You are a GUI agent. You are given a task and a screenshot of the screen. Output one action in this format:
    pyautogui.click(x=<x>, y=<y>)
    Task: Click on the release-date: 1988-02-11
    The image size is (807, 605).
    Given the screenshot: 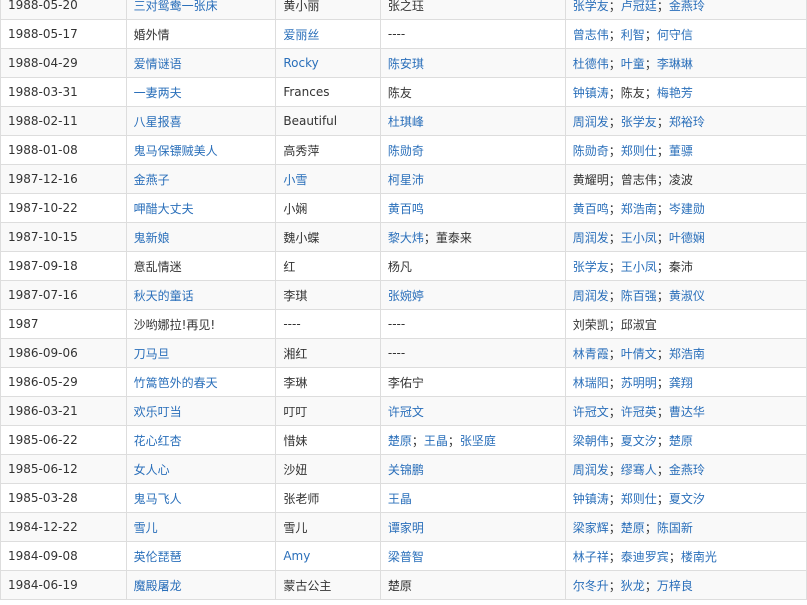 What is the action you would take?
    pyautogui.click(x=43, y=121)
    